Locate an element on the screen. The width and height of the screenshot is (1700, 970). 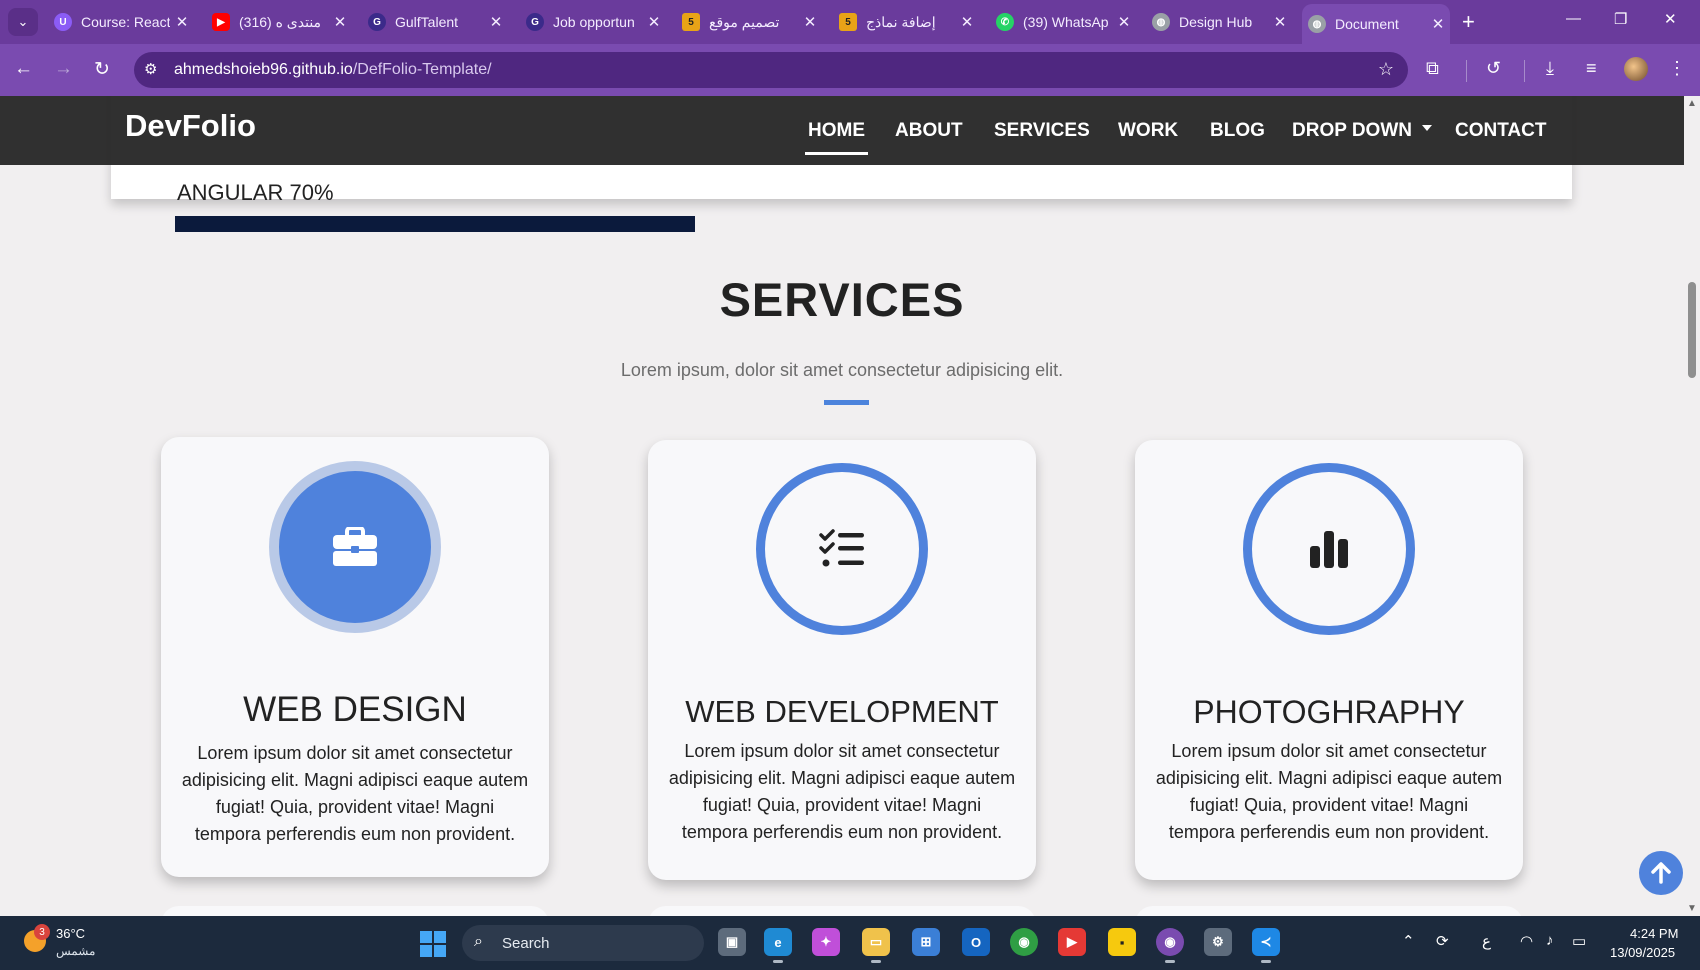
sticky-notes-icon: ▪ is located at coordinates (1122, 942).